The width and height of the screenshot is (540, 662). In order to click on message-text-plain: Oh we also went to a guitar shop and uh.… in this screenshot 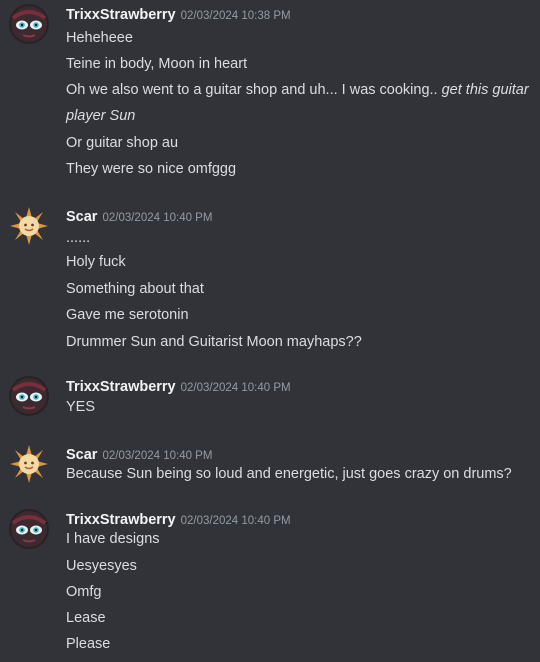, I will do `click(254, 90)`.